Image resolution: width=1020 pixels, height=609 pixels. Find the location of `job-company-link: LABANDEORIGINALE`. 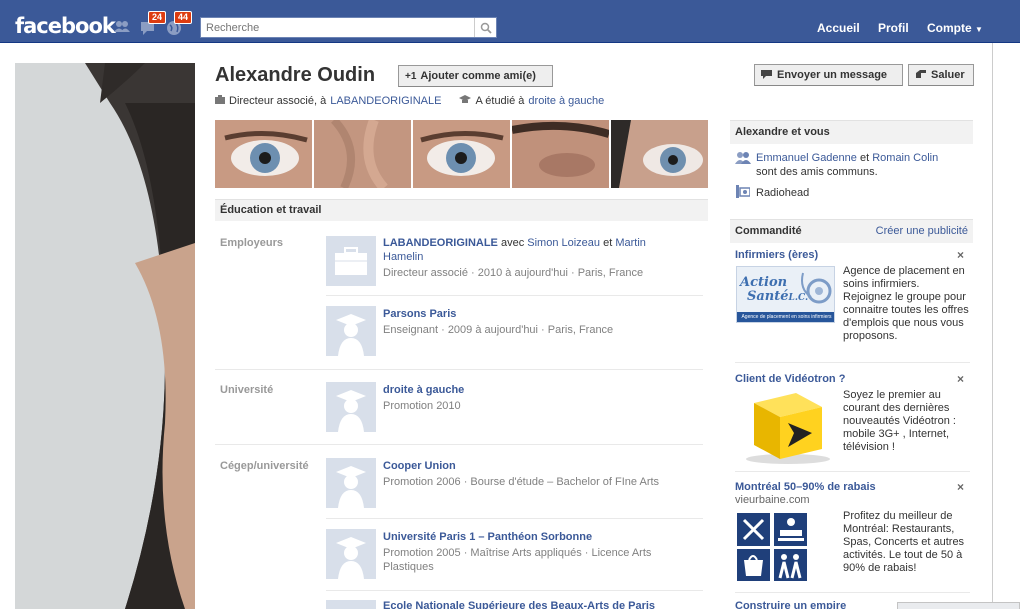

job-company-link: LABANDEORIGINALE is located at coordinates (385, 101).